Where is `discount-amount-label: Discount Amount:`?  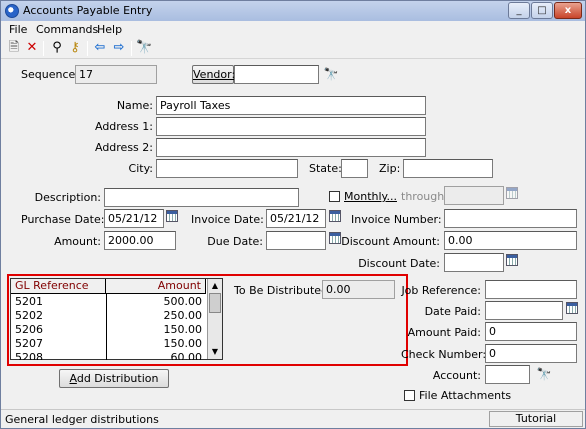
discount-amount-label: Discount Amount: is located at coordinates (390, 241).